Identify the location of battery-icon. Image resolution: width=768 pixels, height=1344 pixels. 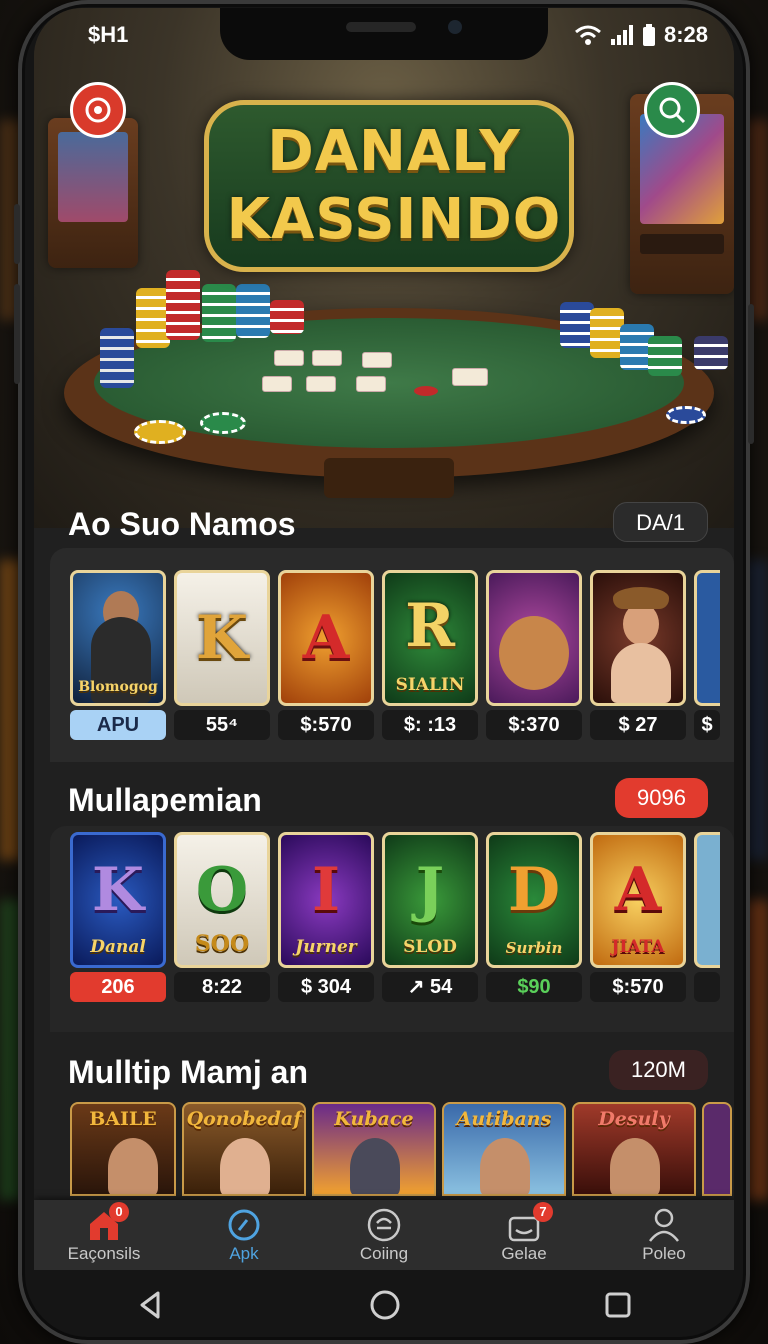
(648, 35).